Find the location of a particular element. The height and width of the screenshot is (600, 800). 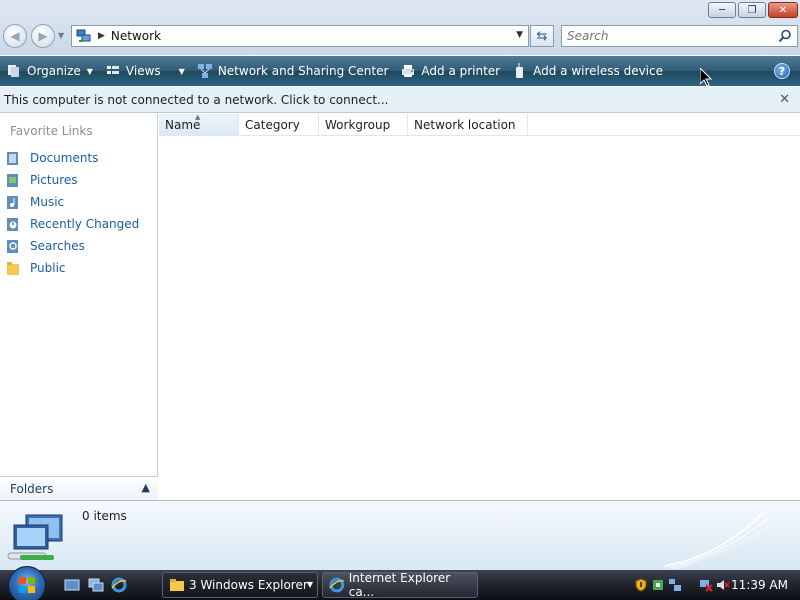

back-button: ◀ is located at coordinates (15, 36).